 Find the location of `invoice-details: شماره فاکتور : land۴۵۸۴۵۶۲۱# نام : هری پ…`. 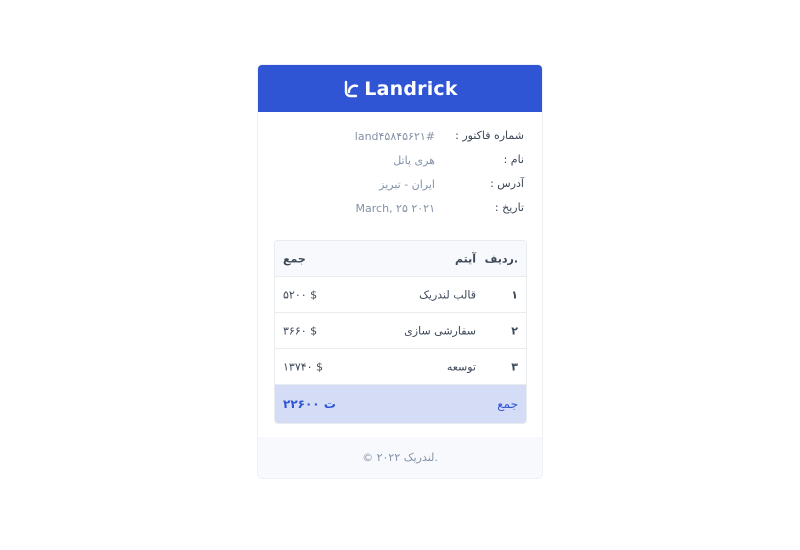

invoice-details: شماره فاکتور : land۴۵۸۴۵۶۲۱# نام : هری پ… is located at coordinates (400, 177).